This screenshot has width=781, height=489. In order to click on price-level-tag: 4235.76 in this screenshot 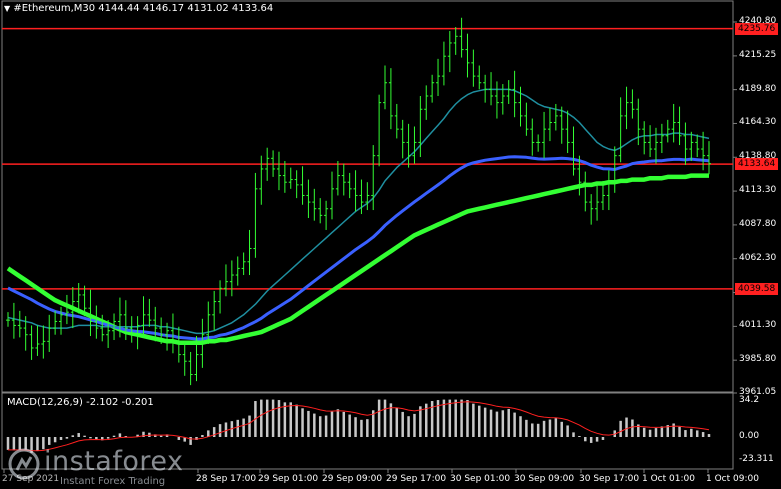, I will do `click(757, 28)`.